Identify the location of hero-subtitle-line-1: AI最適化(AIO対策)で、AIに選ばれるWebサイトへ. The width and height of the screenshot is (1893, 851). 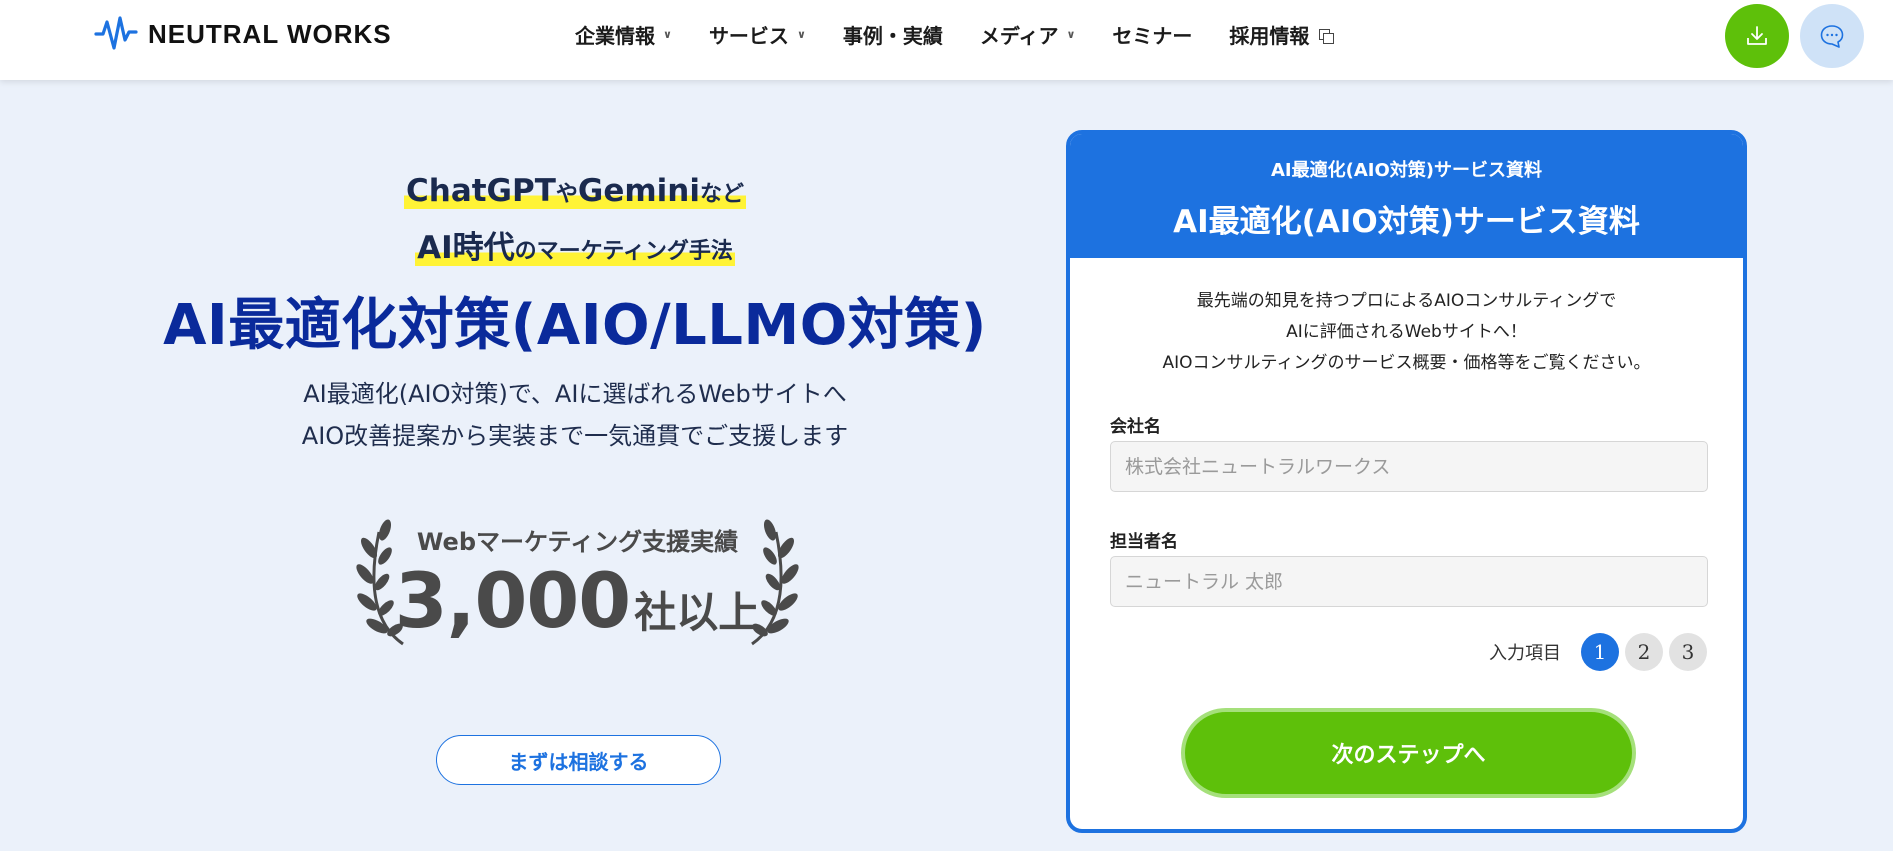
(575, 394).